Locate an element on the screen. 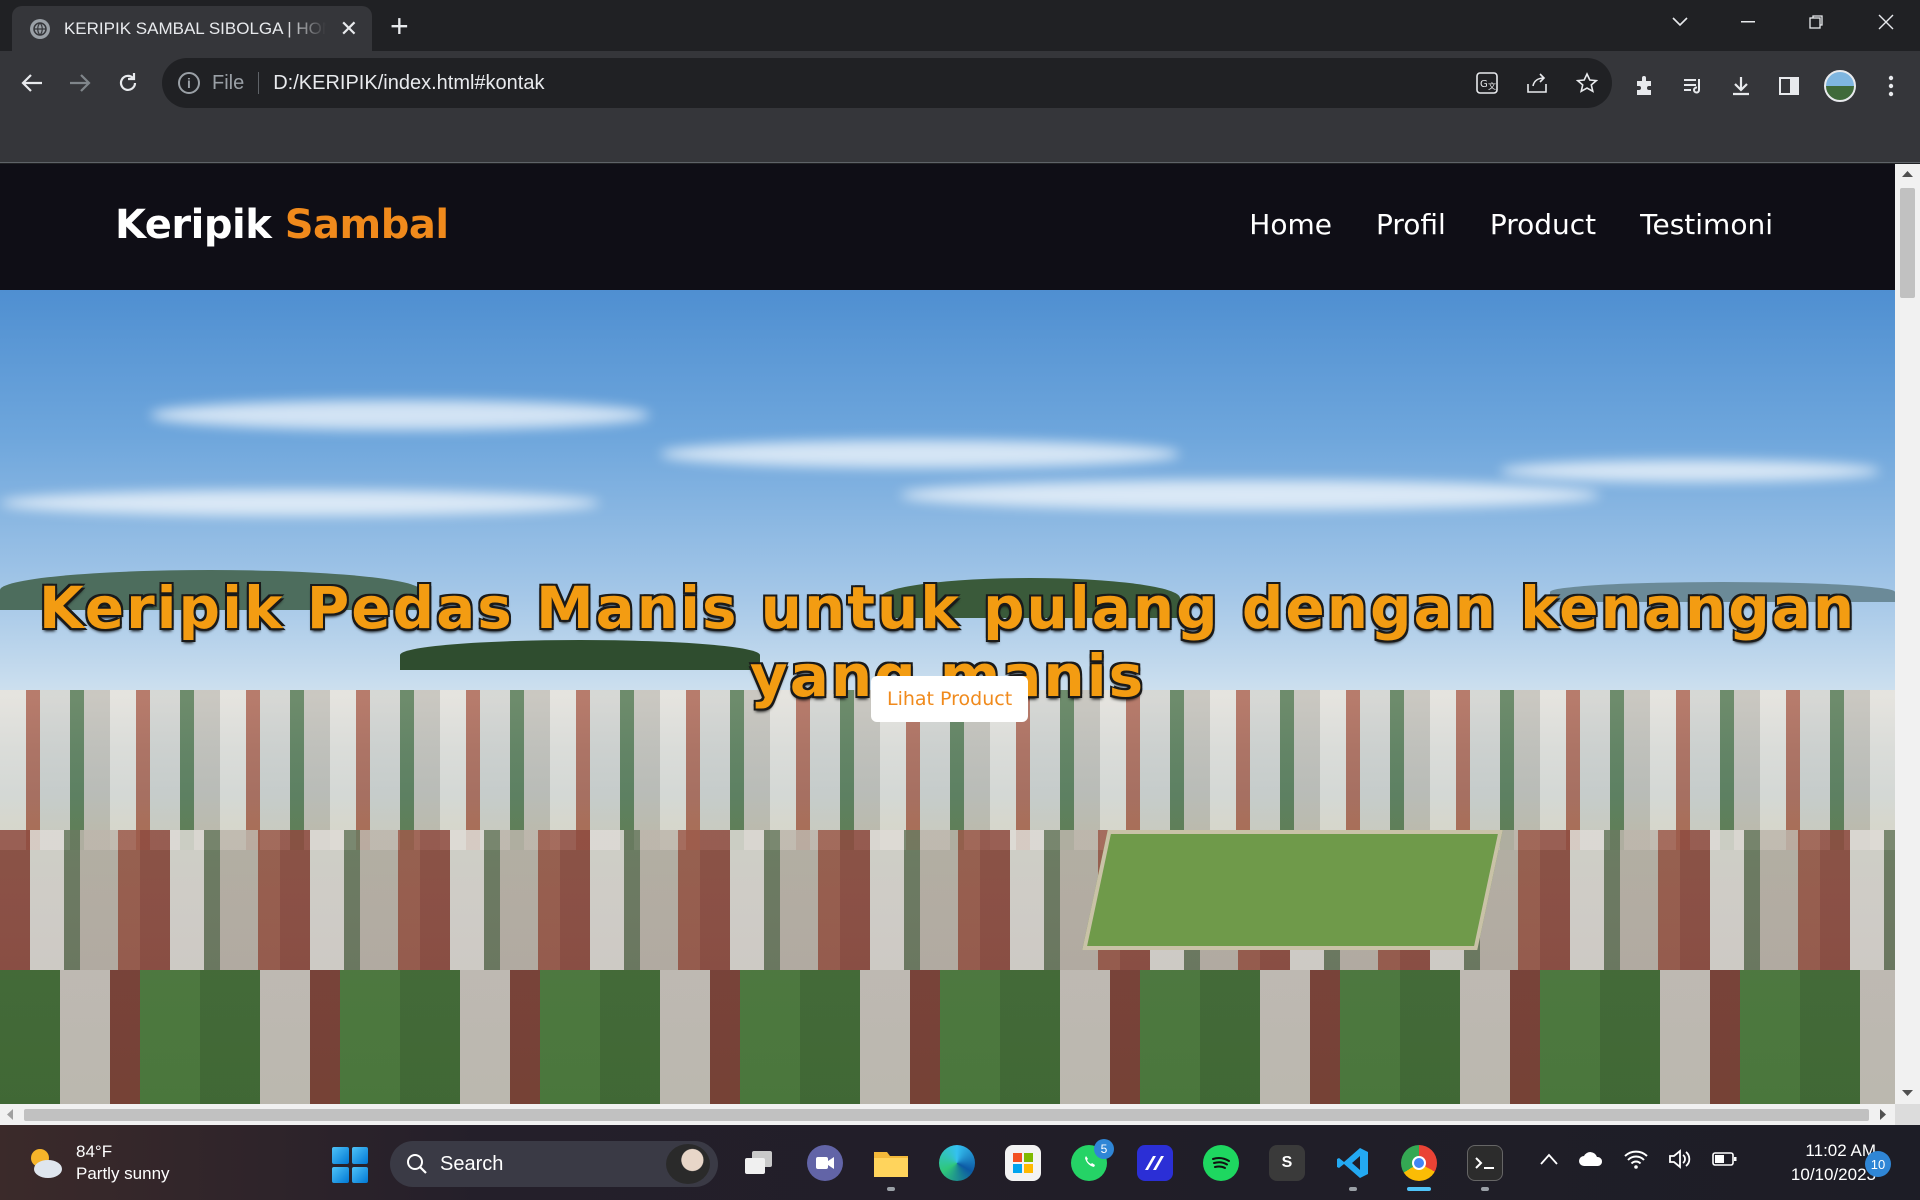 The height and width of the screenshot is (1200, 1920). horizontal-scrollbar is located at coordinates (947, 1114).